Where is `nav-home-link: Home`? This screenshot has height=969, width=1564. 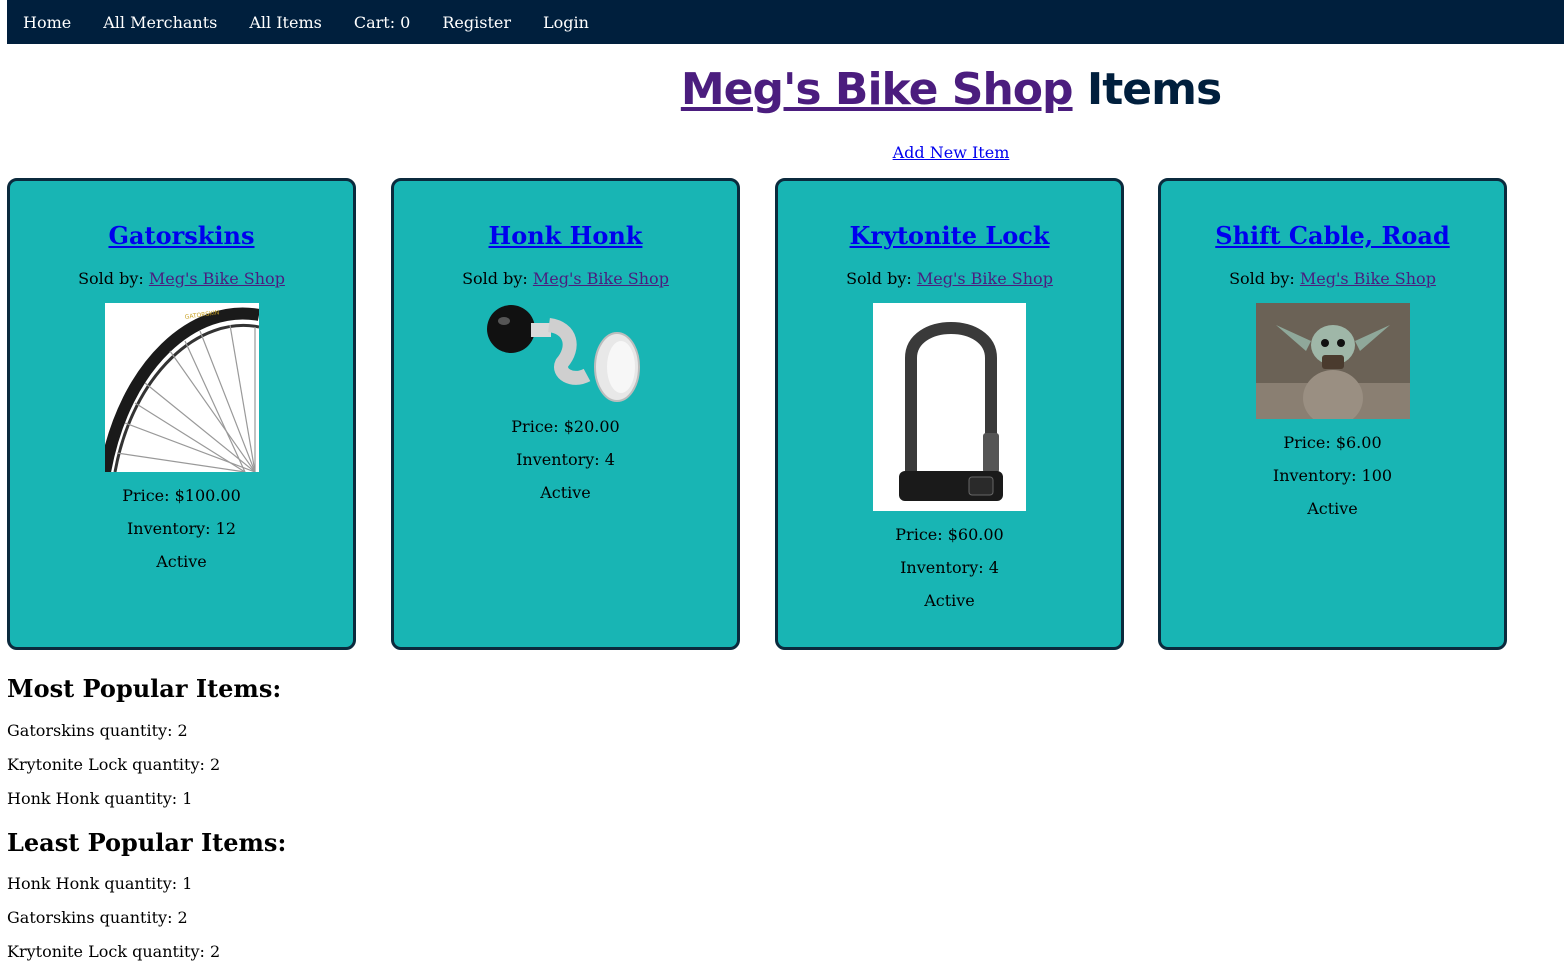 nav-home-link: Home is located at coordinates (47, 22).